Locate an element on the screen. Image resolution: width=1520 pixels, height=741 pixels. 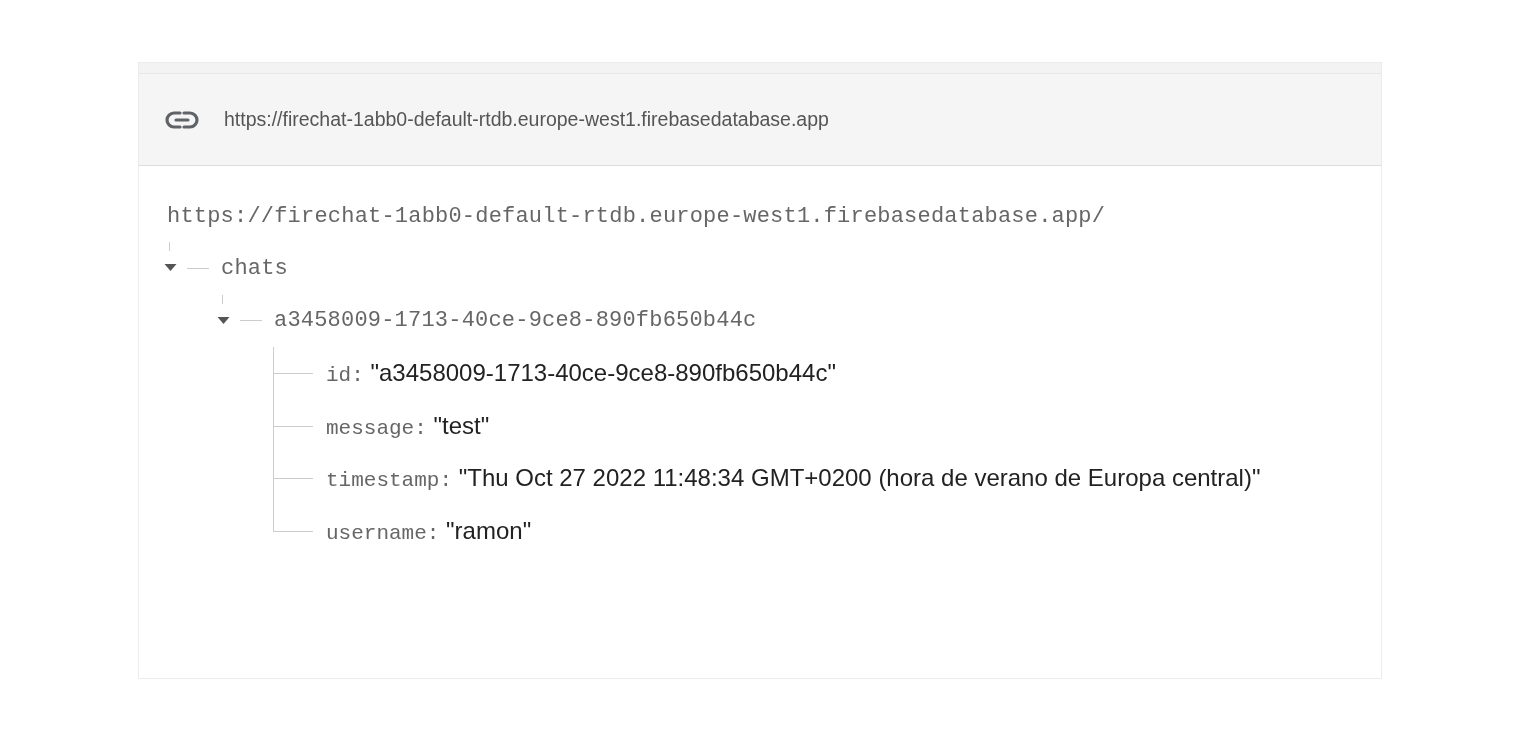
database-url: https://firechat-1abb0-default-rtdb.europe-west1.firebasedatabase.app is located at coordinates (526, 119).